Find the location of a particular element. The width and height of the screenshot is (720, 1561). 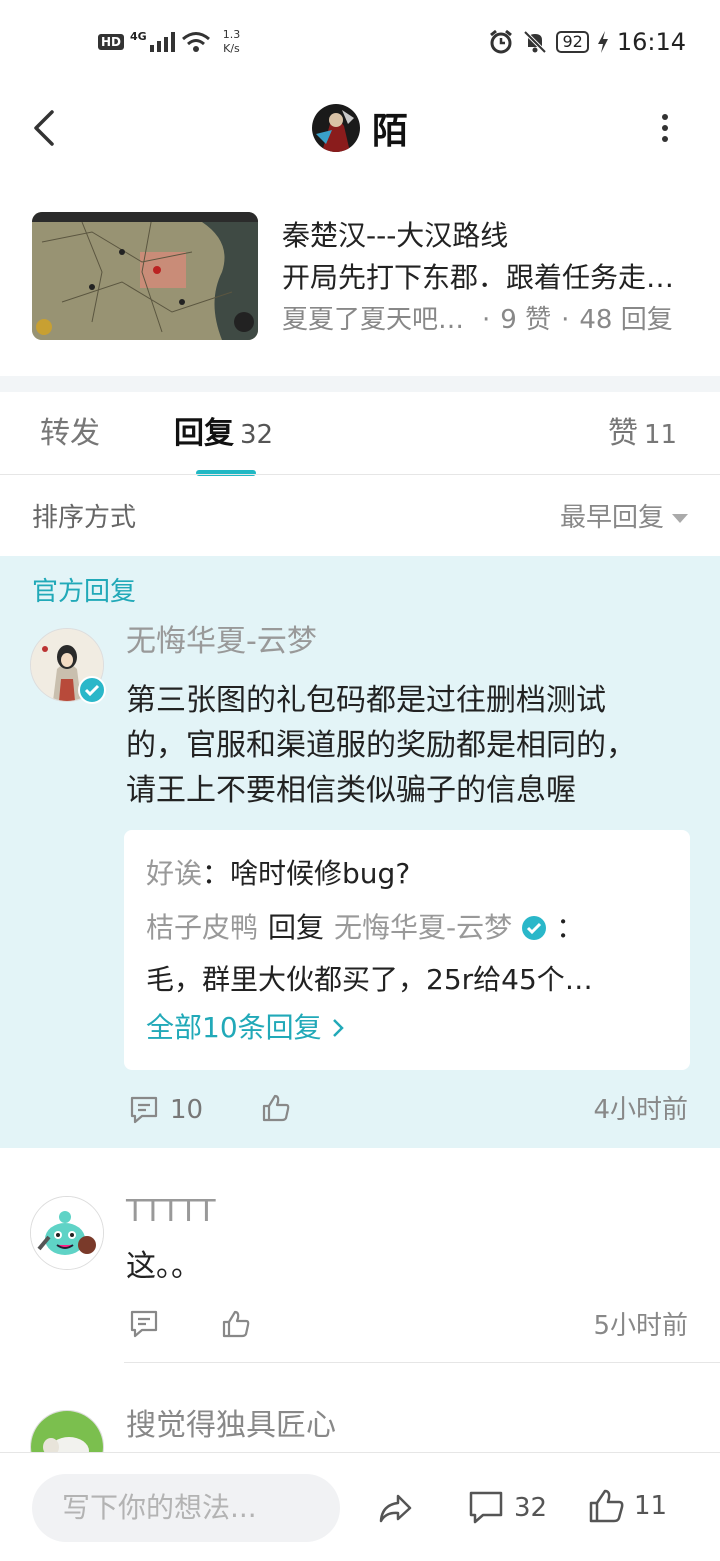

reply-preview-line: 好诶：啥时候修bug? is located at coordinates (411, 874).